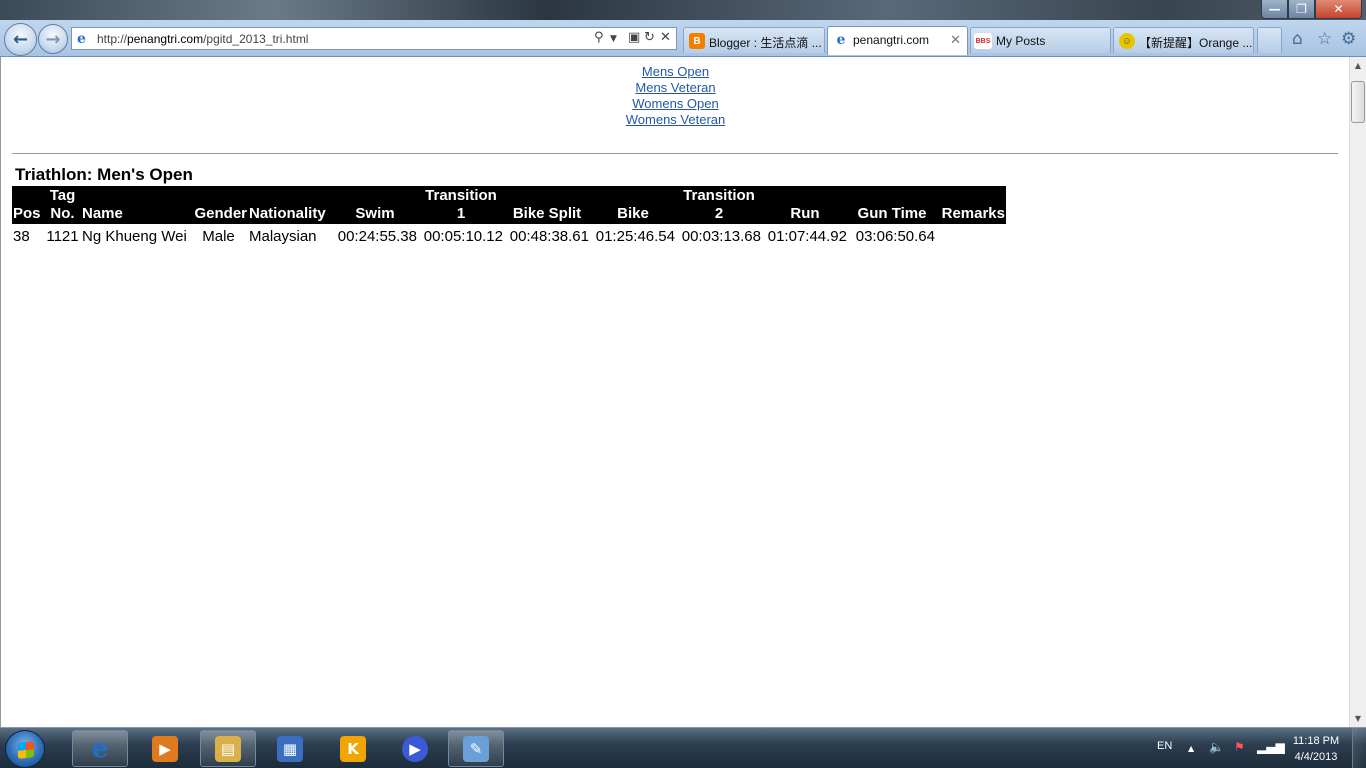 This screenshot has width=1366, height=768. I want to click on film-icon: ▦, so click(290, 748).